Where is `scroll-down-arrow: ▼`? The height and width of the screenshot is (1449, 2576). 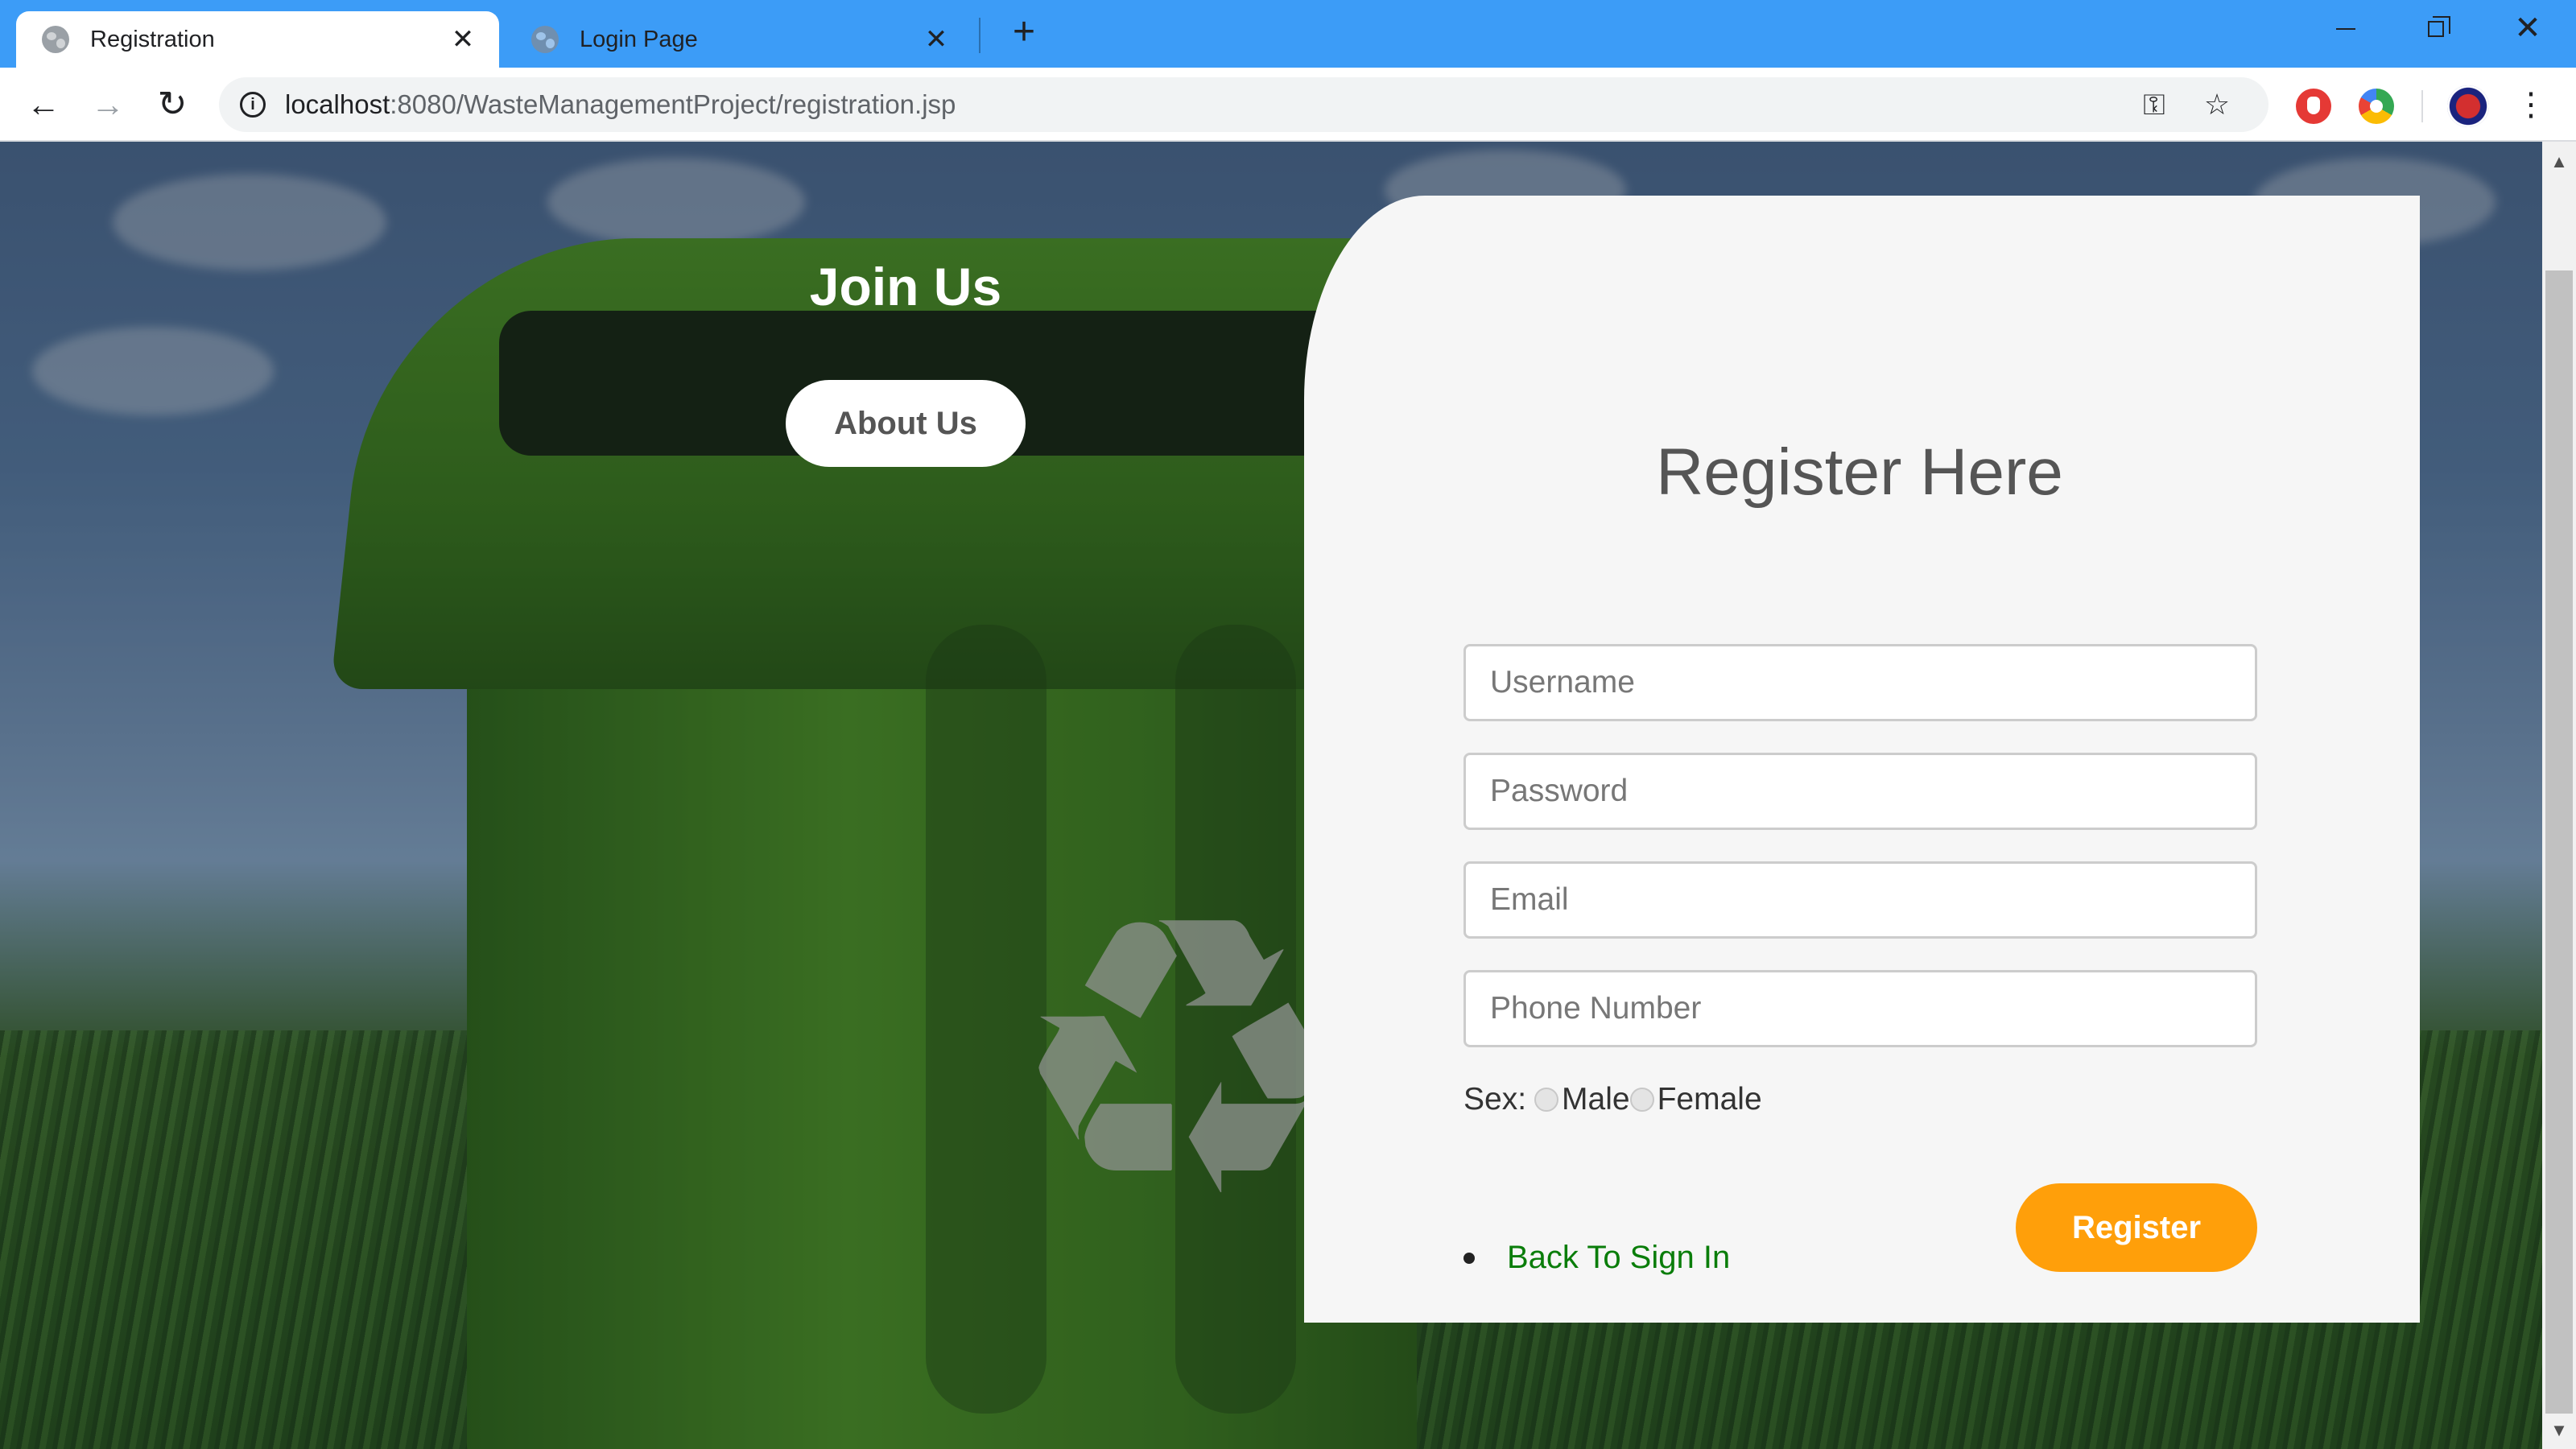
scroll-down-arrow: ▼ is located at coordinates (2559, 1430).